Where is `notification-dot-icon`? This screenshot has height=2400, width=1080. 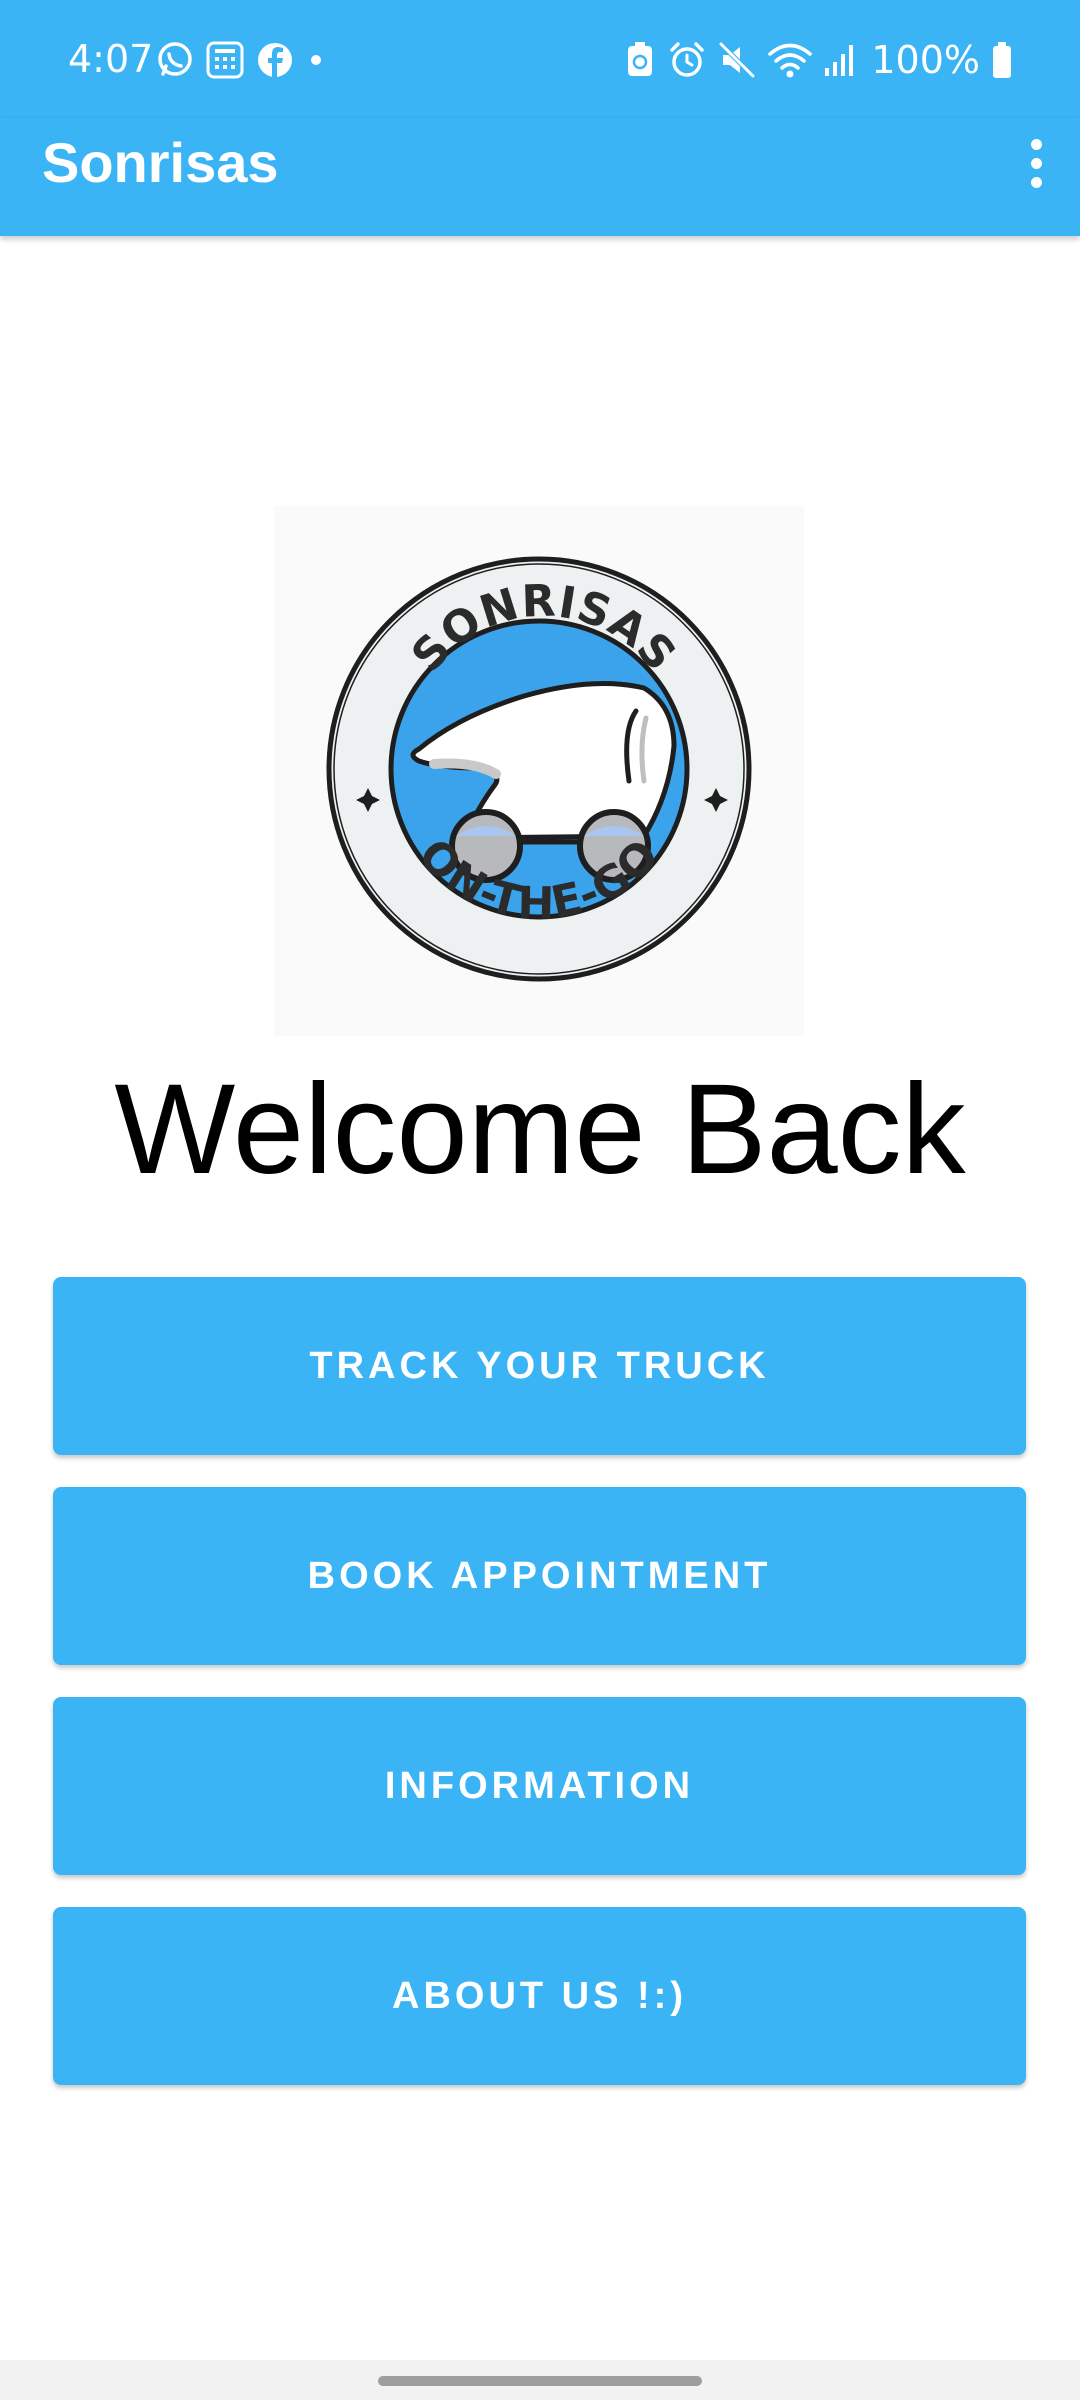 notification-dot-icon is located at coordinates (316, 60).